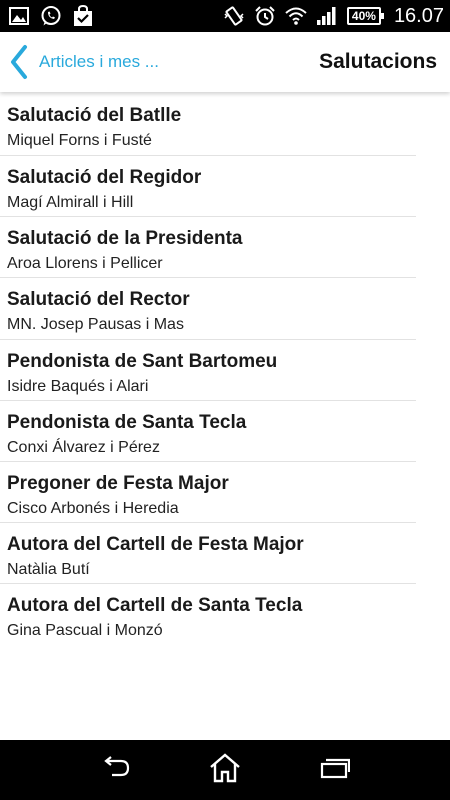 The image size is (450, 800). Describe the element at coordinates (234, 16) in the screenshot. I see `vibrate-icon` at that location.